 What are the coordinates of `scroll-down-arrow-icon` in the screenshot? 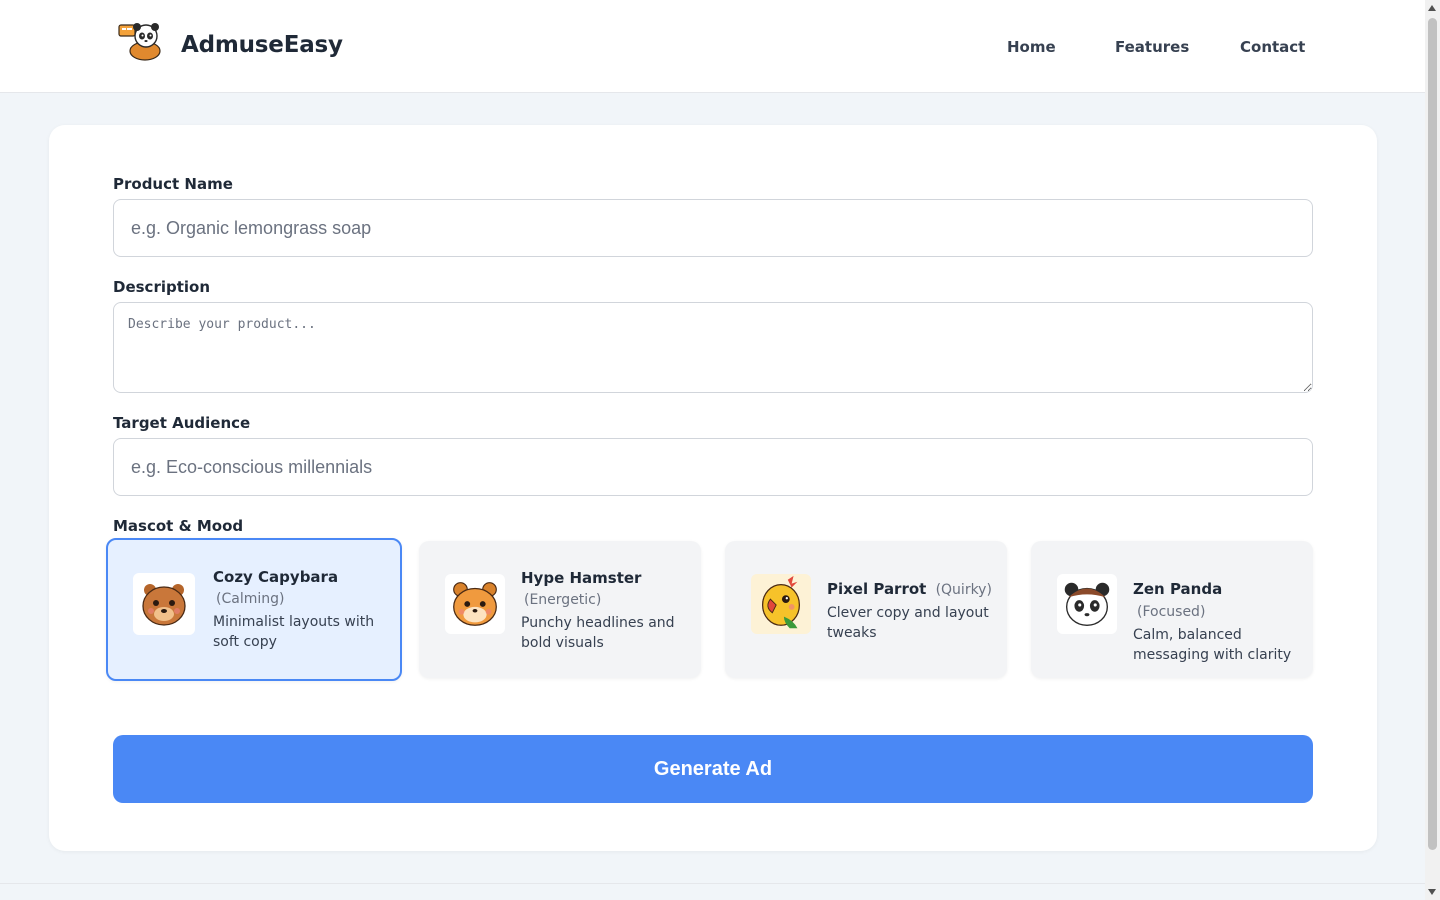 It's located at (1432, 892).